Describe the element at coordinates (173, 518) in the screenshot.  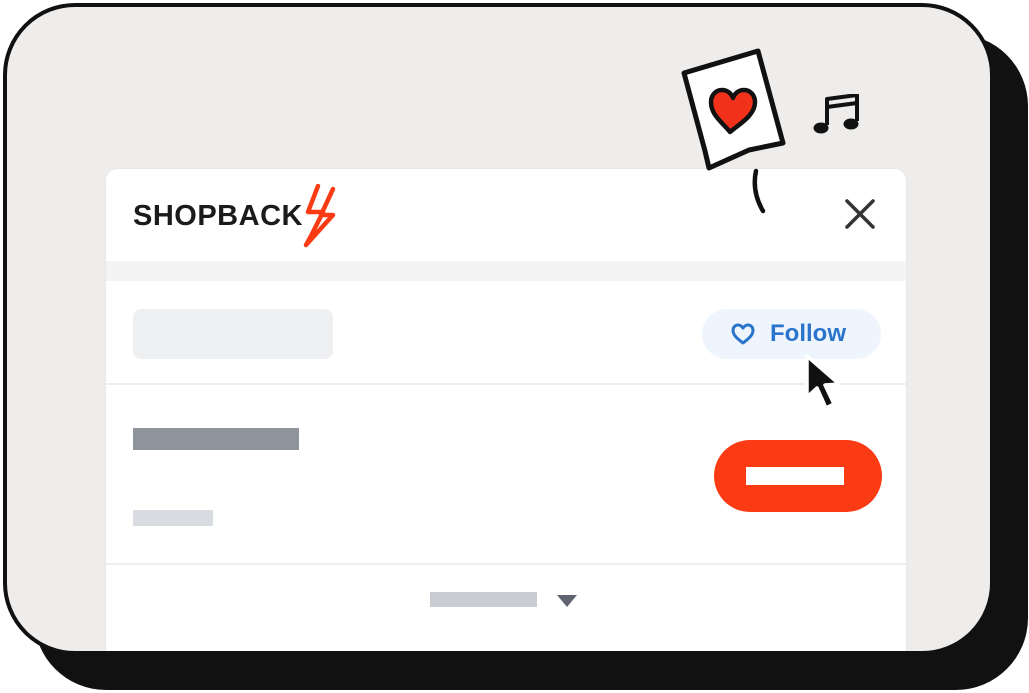
I see `offer-subtitle-placeholder` at that location.